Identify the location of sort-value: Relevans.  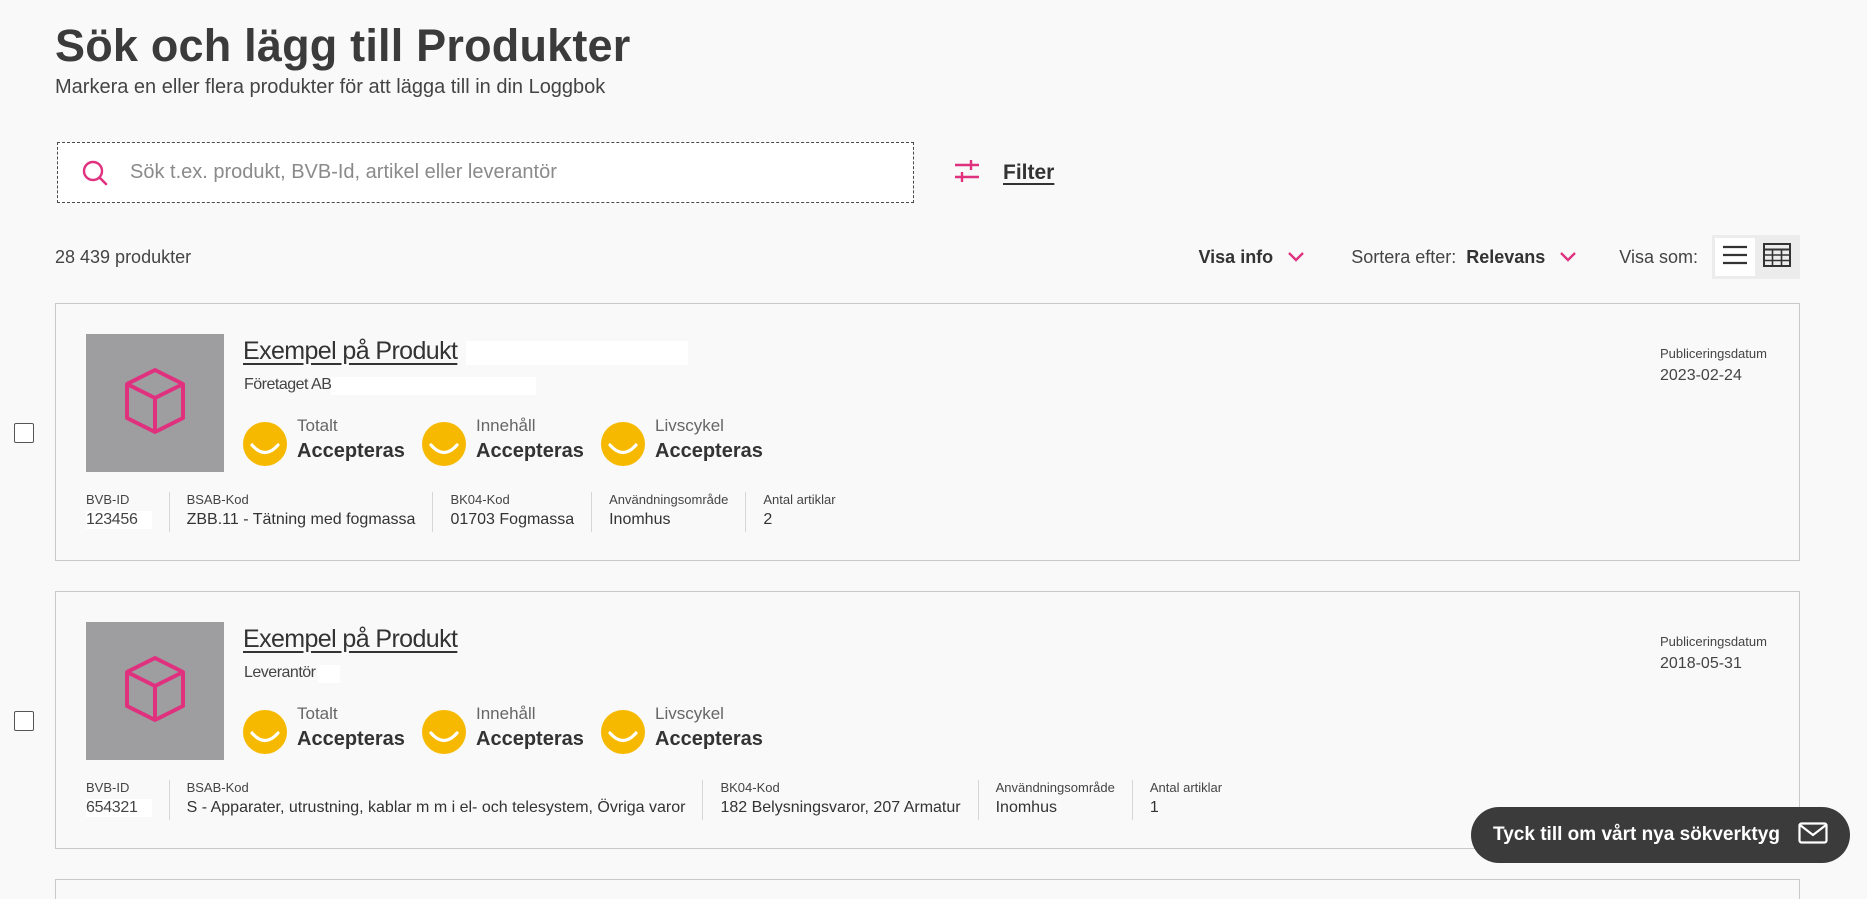
(1506, 256).